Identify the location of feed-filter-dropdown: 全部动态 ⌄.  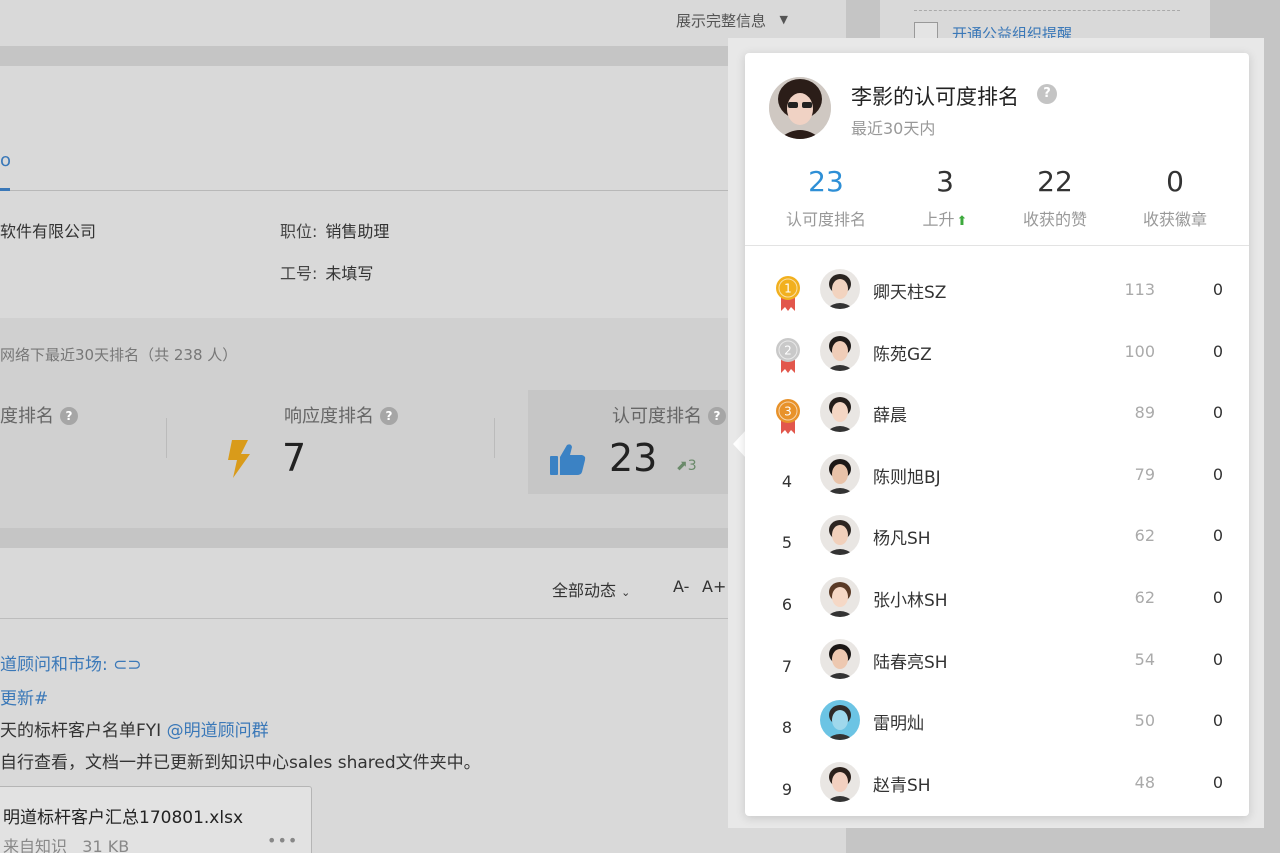
(591, 589).